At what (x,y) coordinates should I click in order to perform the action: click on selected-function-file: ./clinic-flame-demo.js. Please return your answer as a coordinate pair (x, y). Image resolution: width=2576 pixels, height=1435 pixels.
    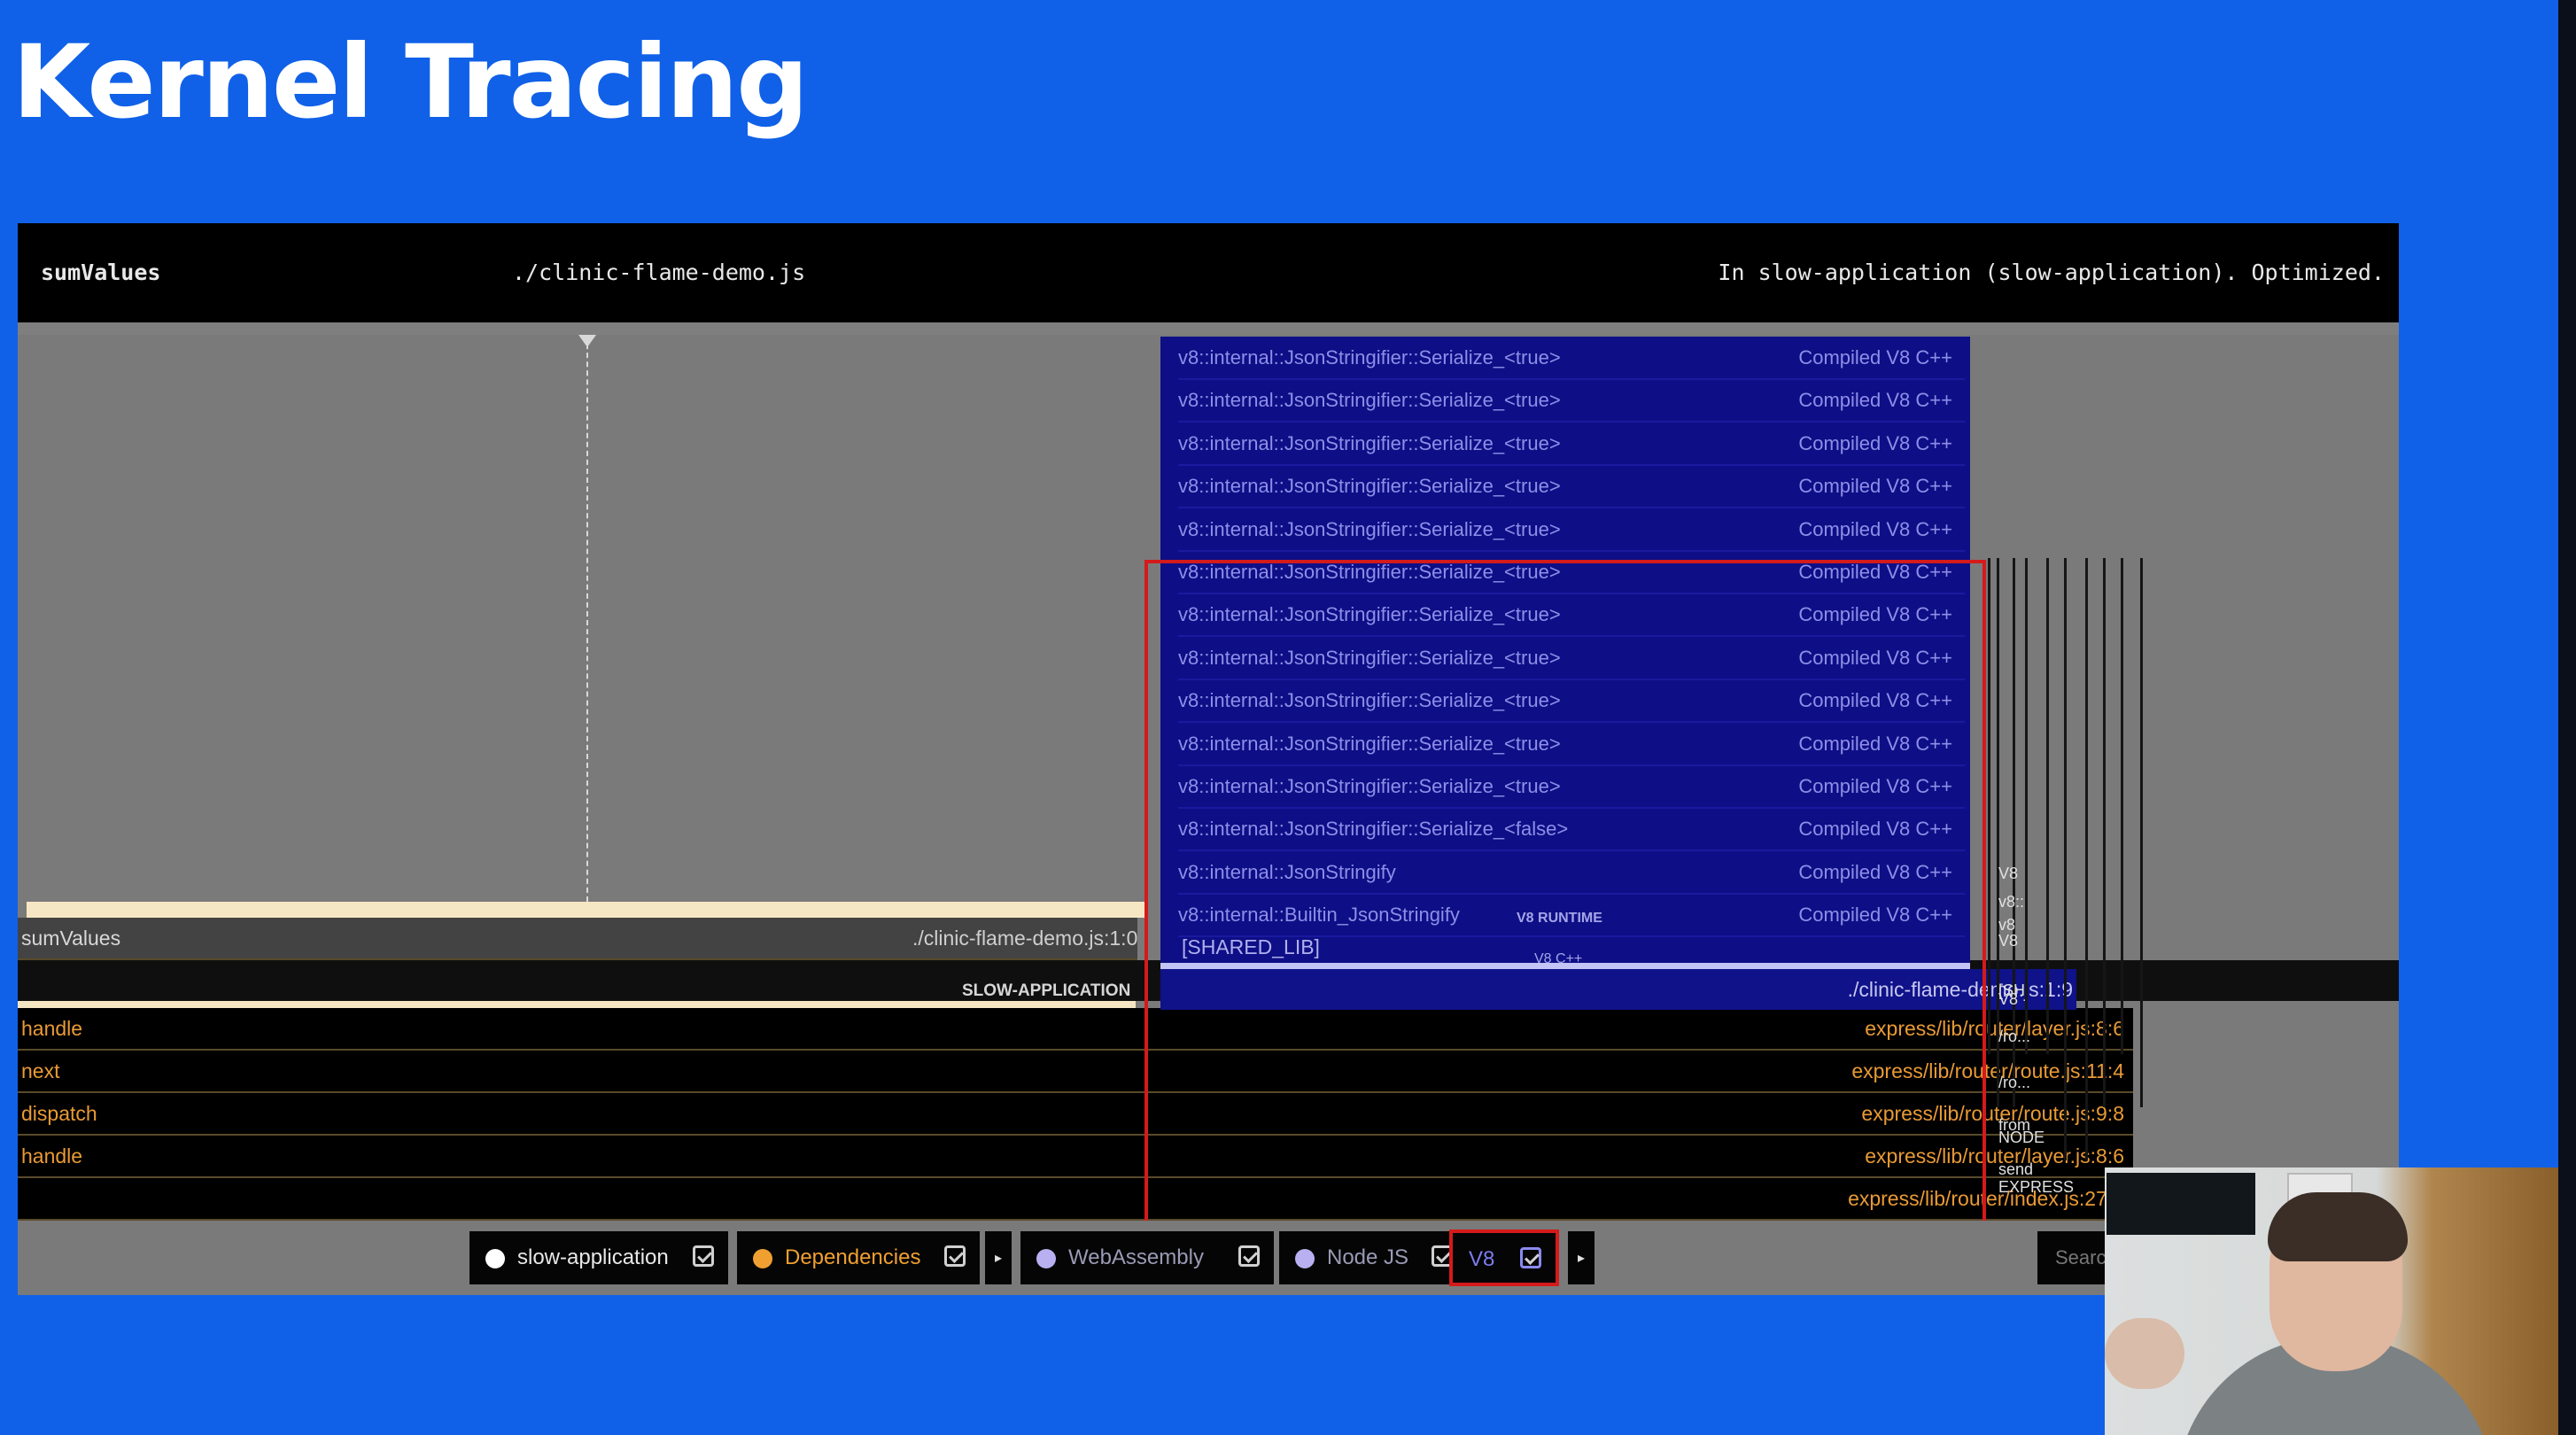
    Looking at the image, I should click on (659, 273).